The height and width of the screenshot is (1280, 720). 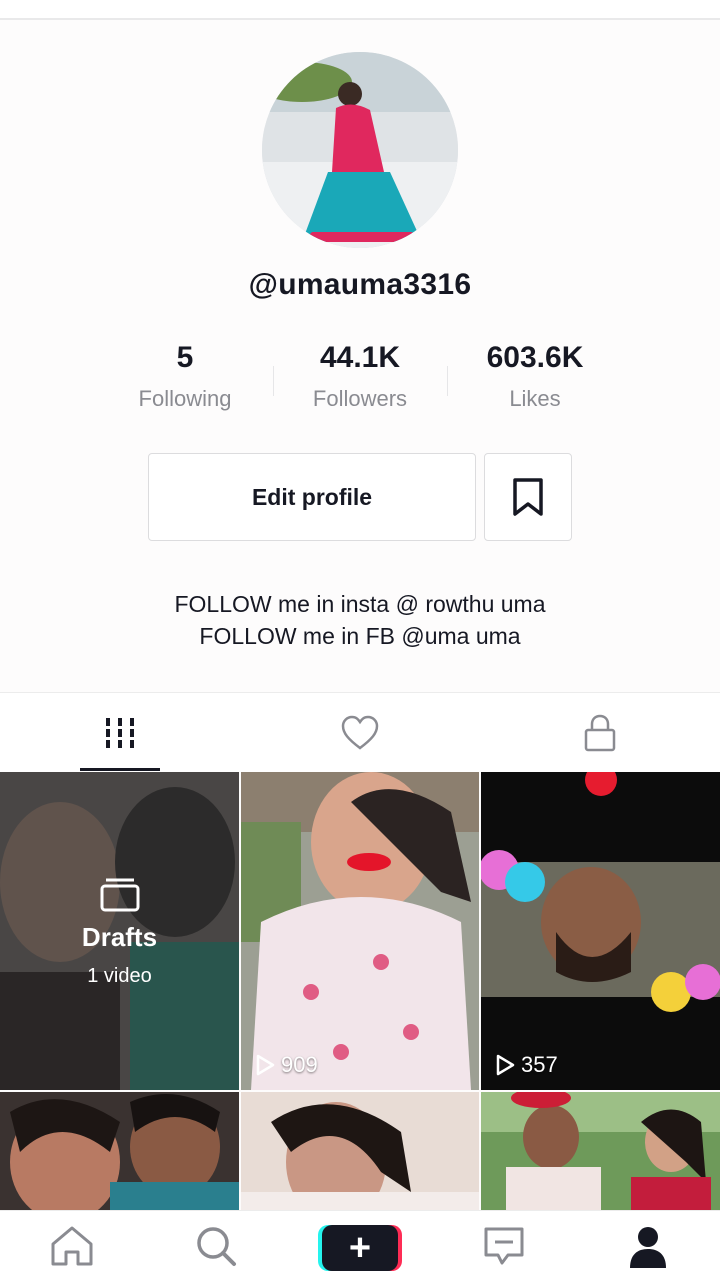 I want to click on drafts-count: 1 video, so click(x=119, y=976).